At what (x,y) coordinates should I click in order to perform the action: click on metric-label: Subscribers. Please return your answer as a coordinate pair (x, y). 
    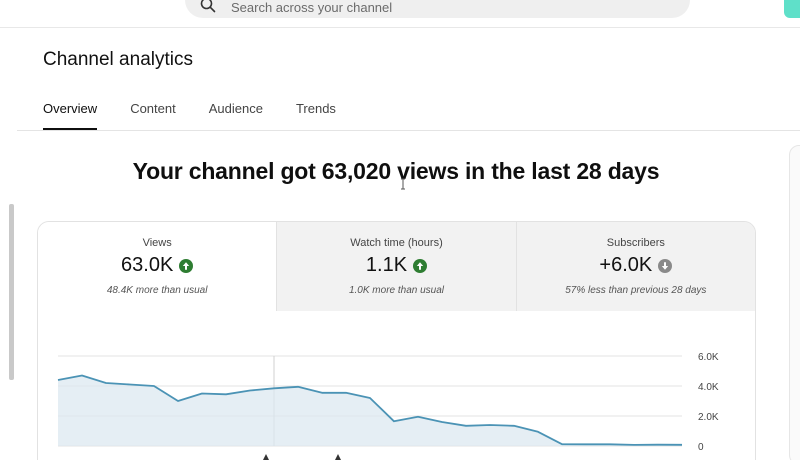
    Looking at the image, I should click on (635, 243).